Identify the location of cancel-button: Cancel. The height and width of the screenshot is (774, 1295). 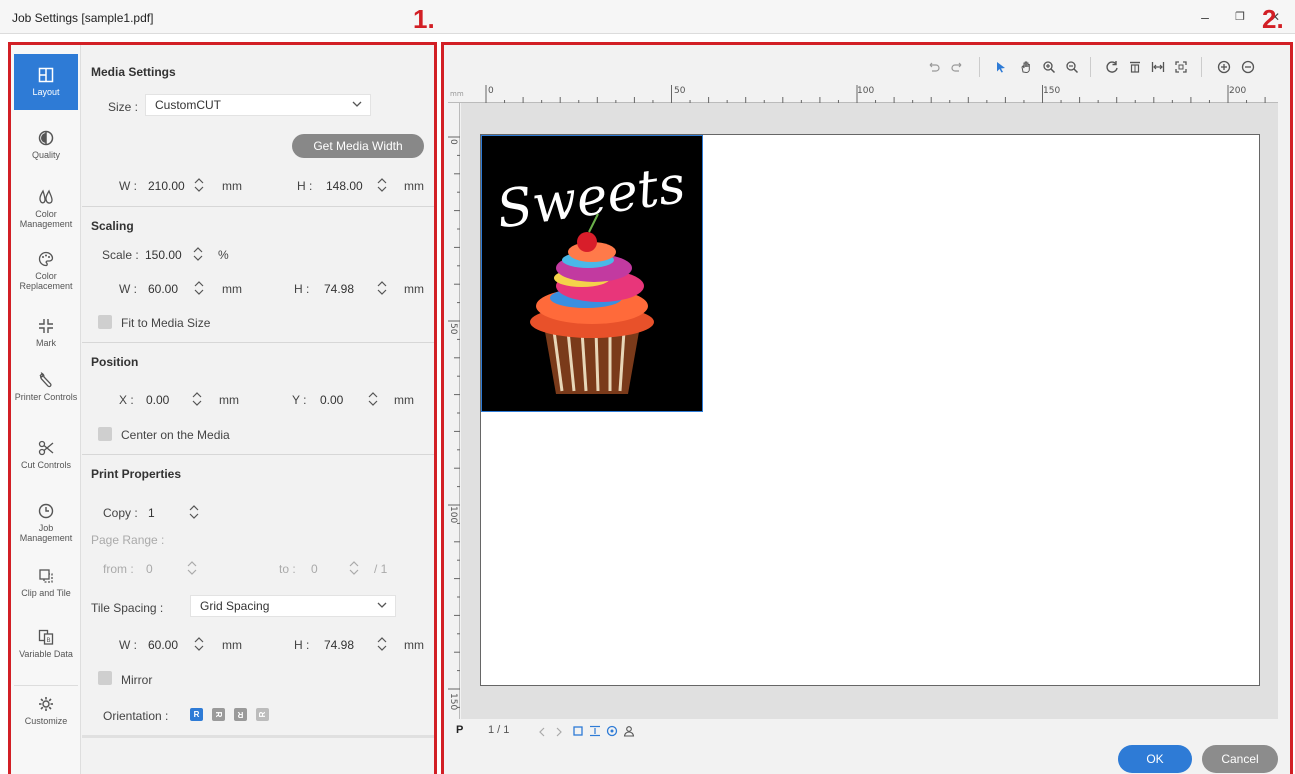
(1240, 759).